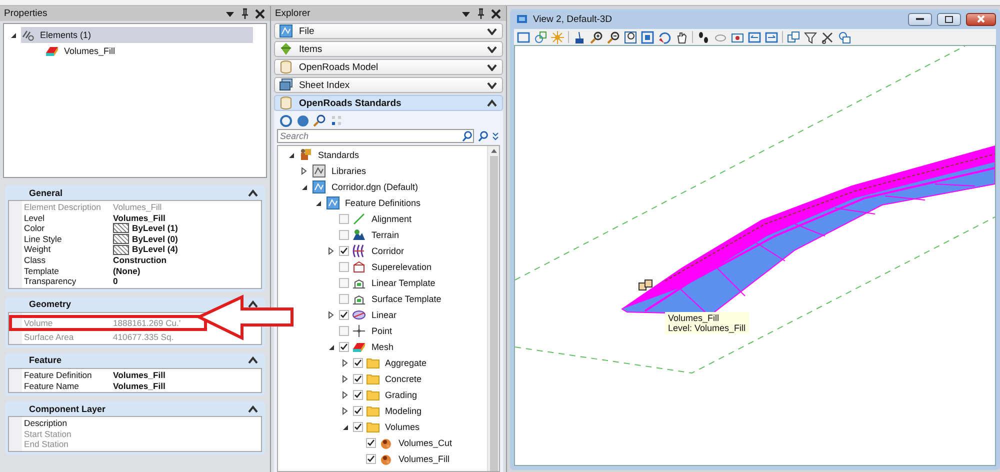  What do you see at coordinates (333, 203) in the screenshot?
I see `drawing-file-icon` at bounding box center [333, 203].